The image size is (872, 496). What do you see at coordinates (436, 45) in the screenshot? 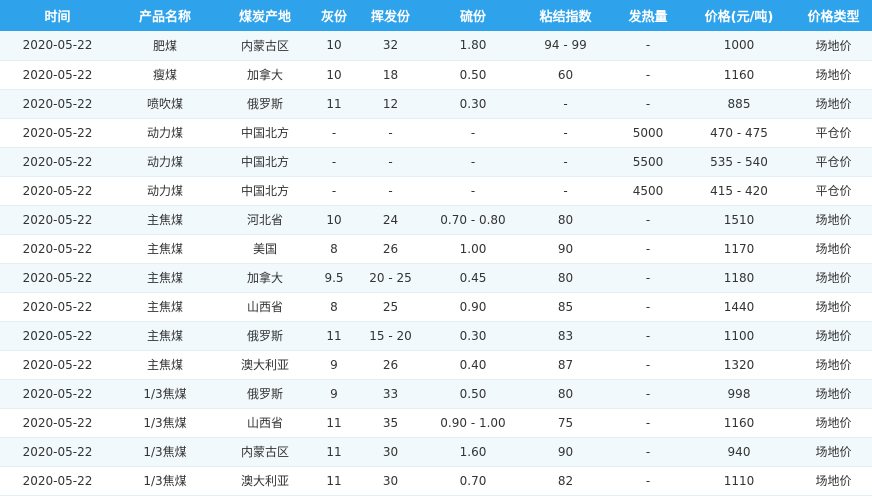
I see `table-row: 2020-05-22 肥煤 内蒙古区 10 32 1.80 94 - 99 - 1000 场地价` at bounding box center [436, 45].